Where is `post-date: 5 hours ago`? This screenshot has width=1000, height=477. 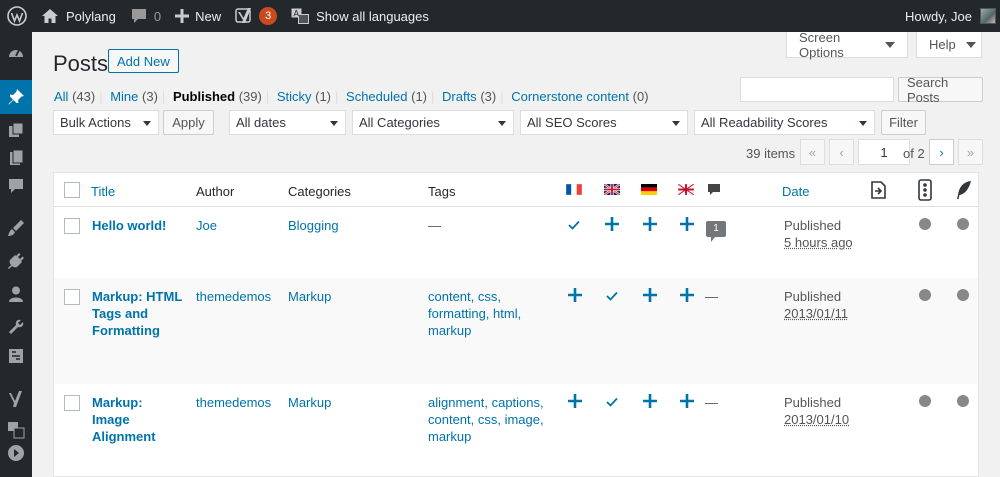
post-date: 5 hours ago is located at coordinates (818, 242).